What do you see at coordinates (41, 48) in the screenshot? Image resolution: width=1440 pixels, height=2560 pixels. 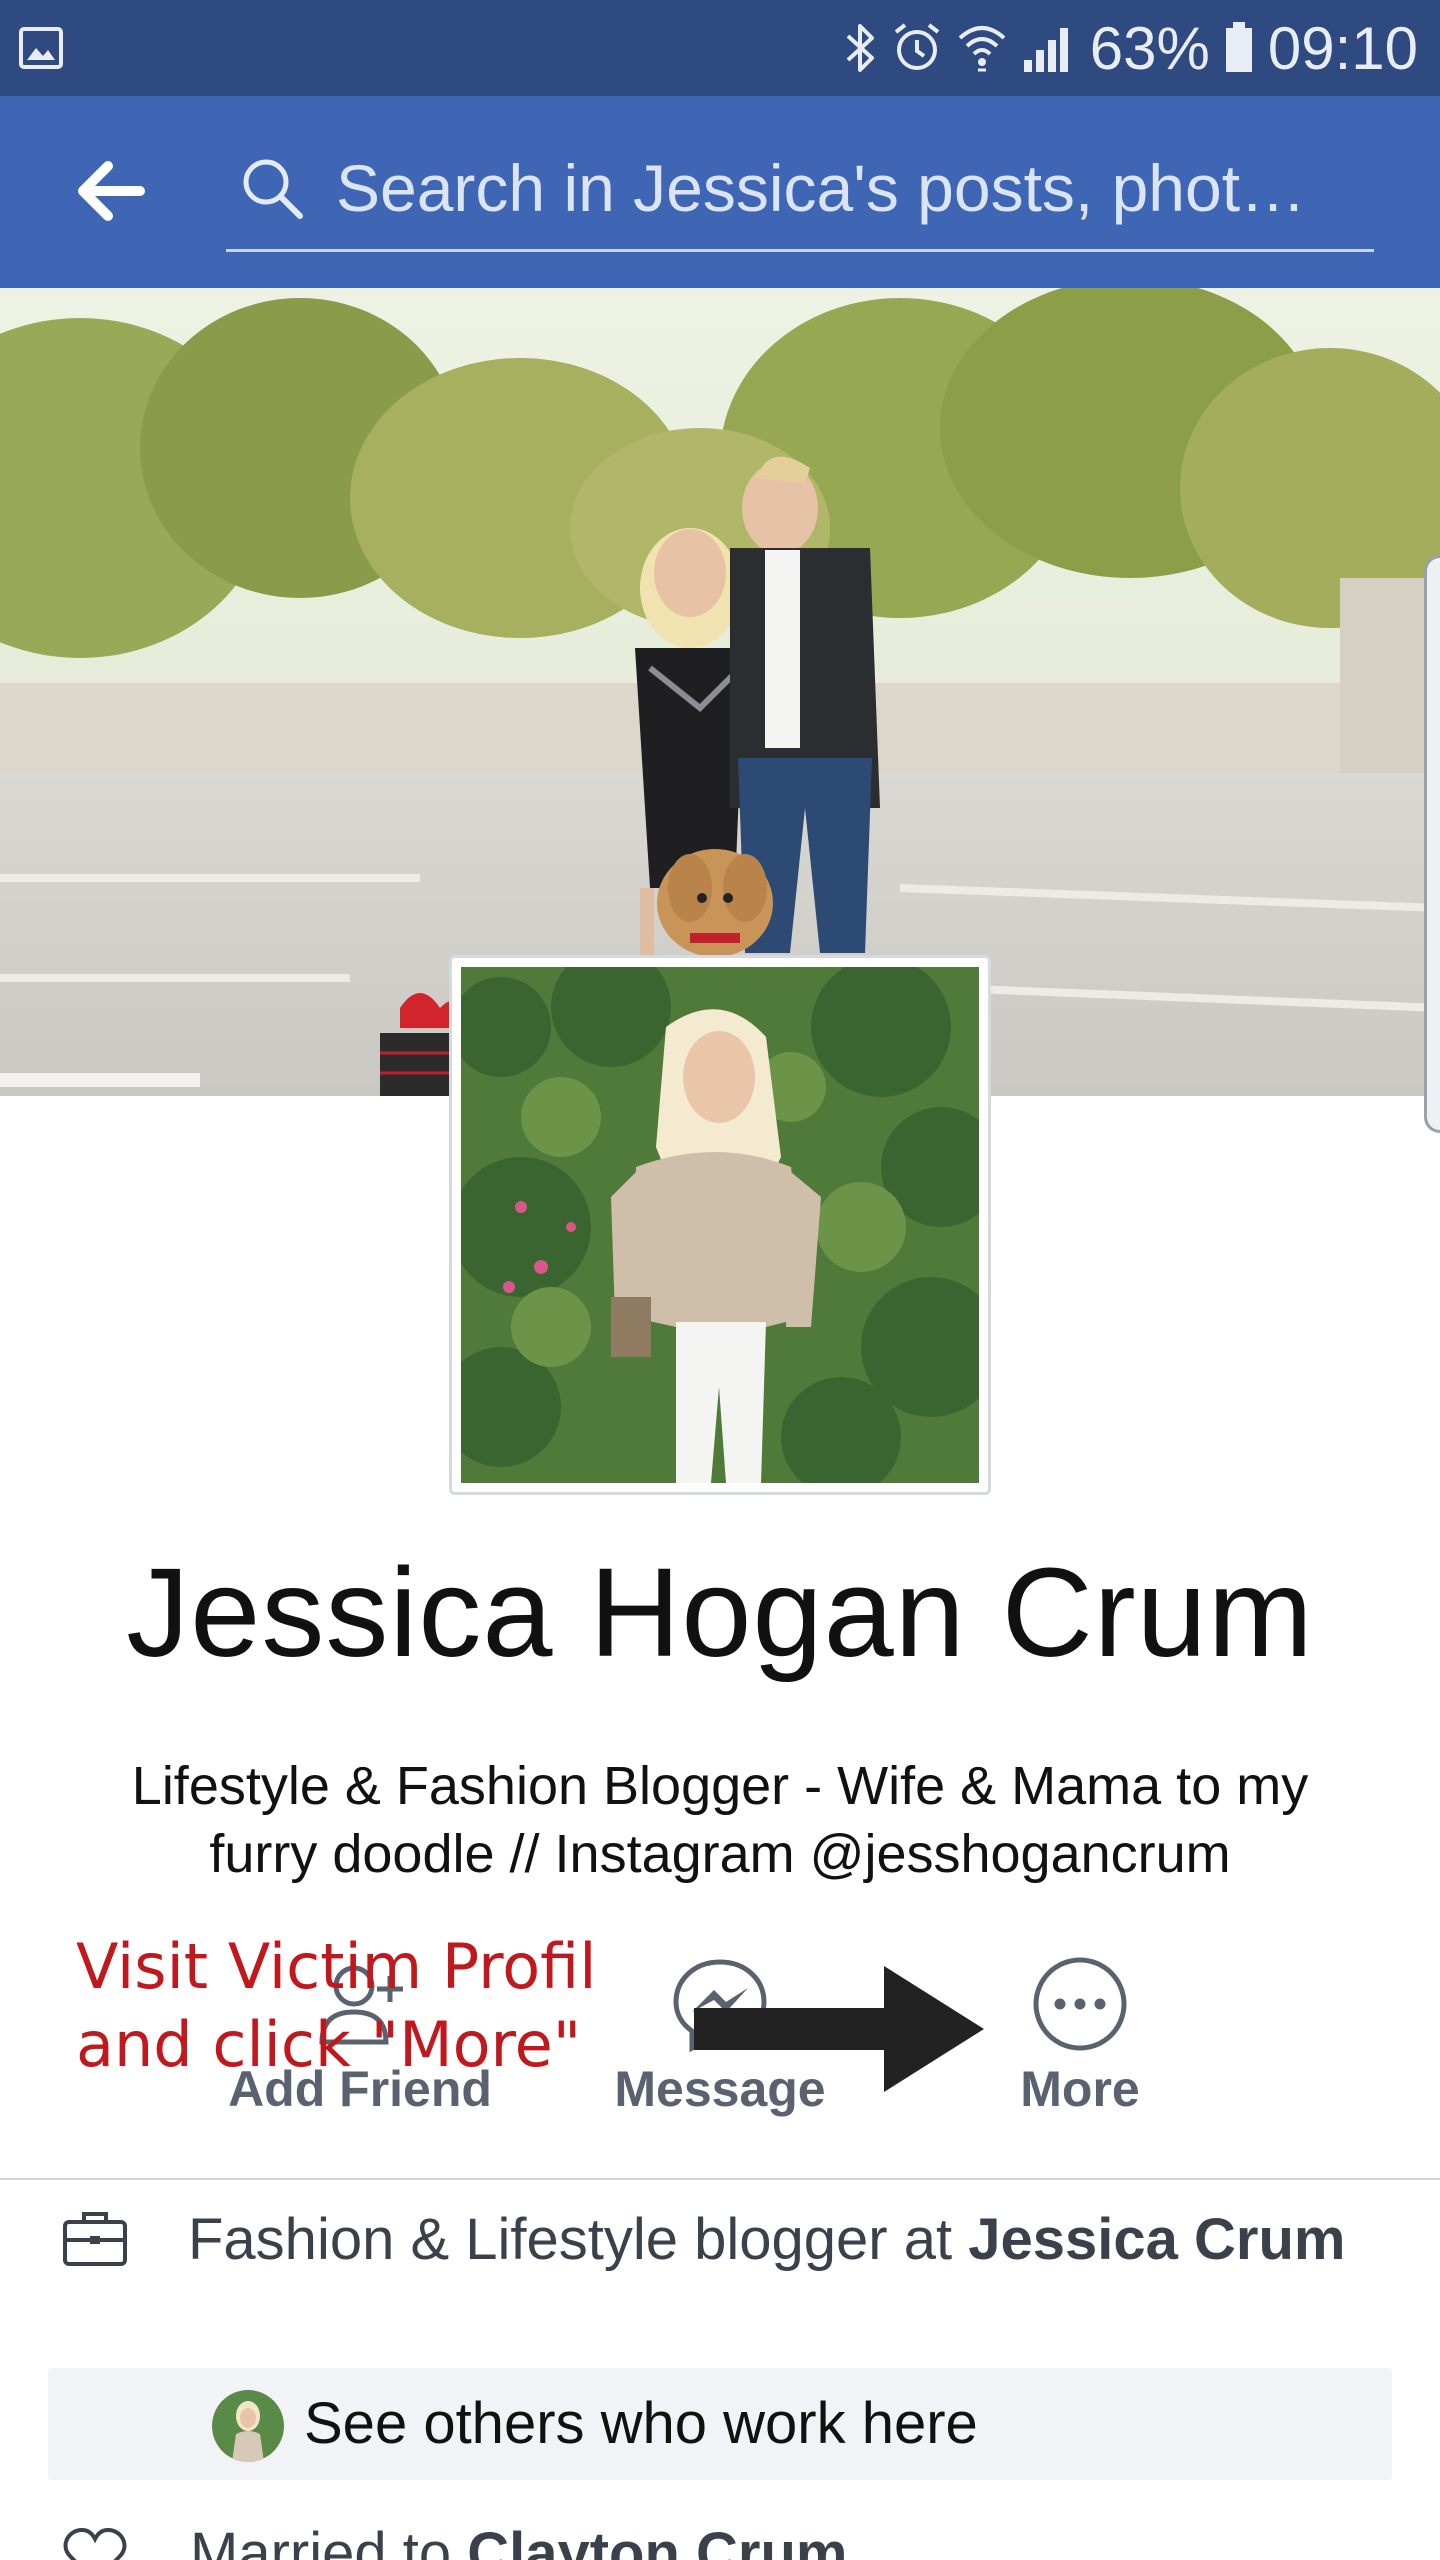 I see `gallery-icon` at bounding box center [41, 48].